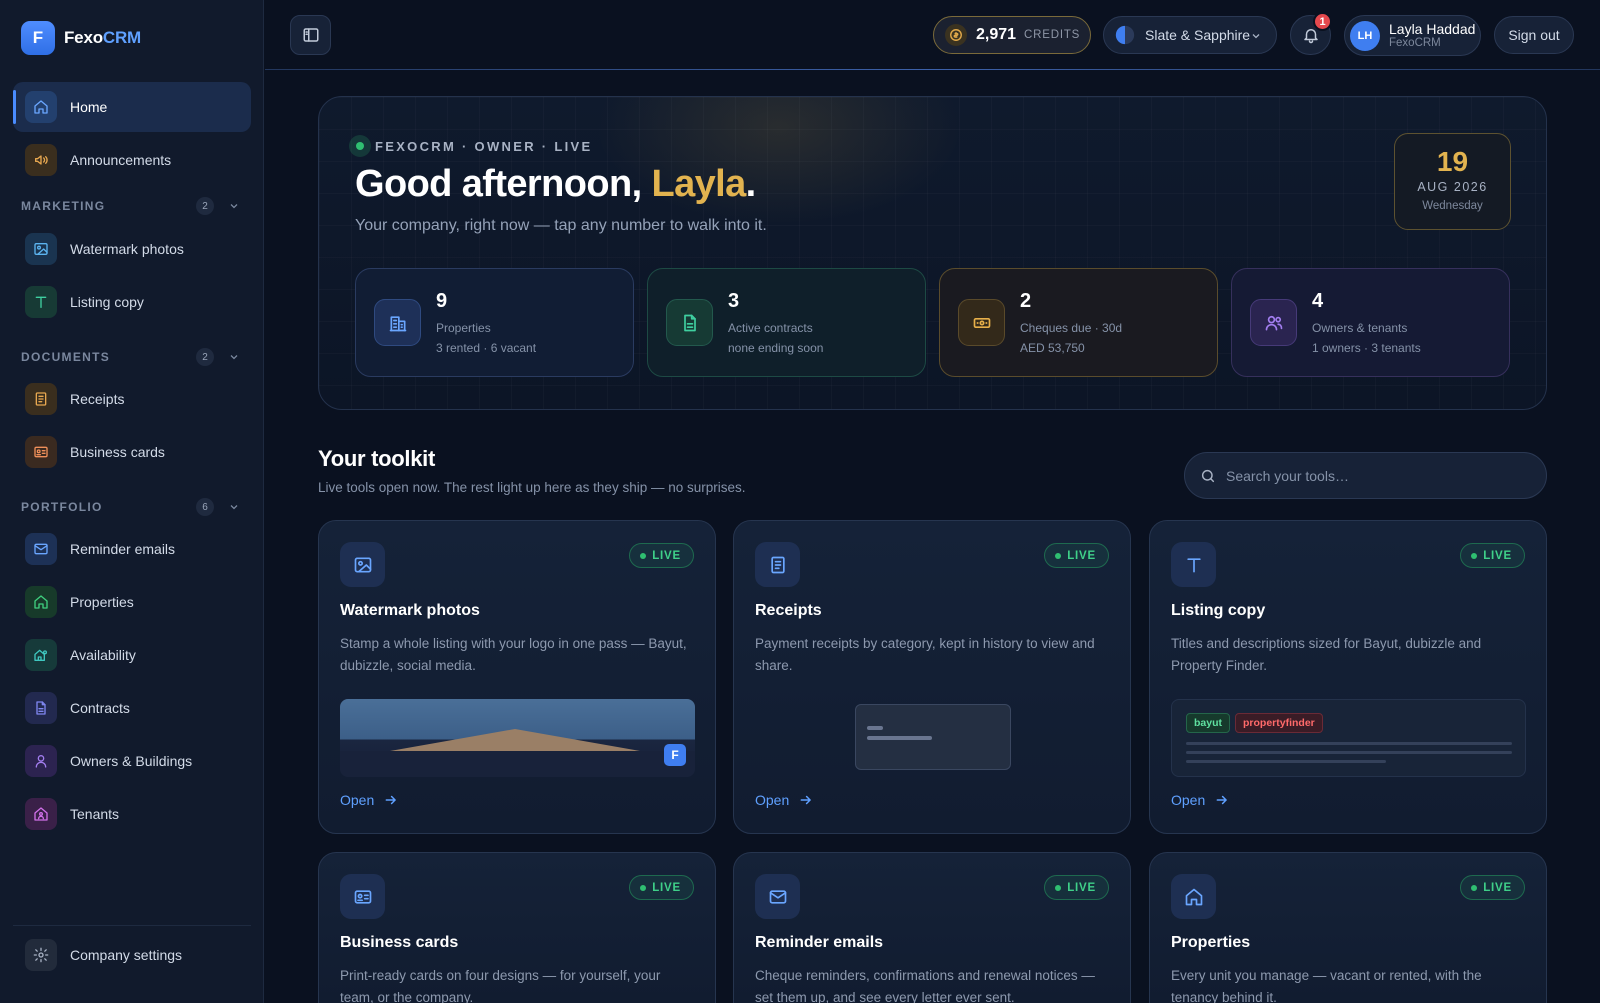  I want to click on credits-pill: 2,971 CREDITS, so click(1012, 35).